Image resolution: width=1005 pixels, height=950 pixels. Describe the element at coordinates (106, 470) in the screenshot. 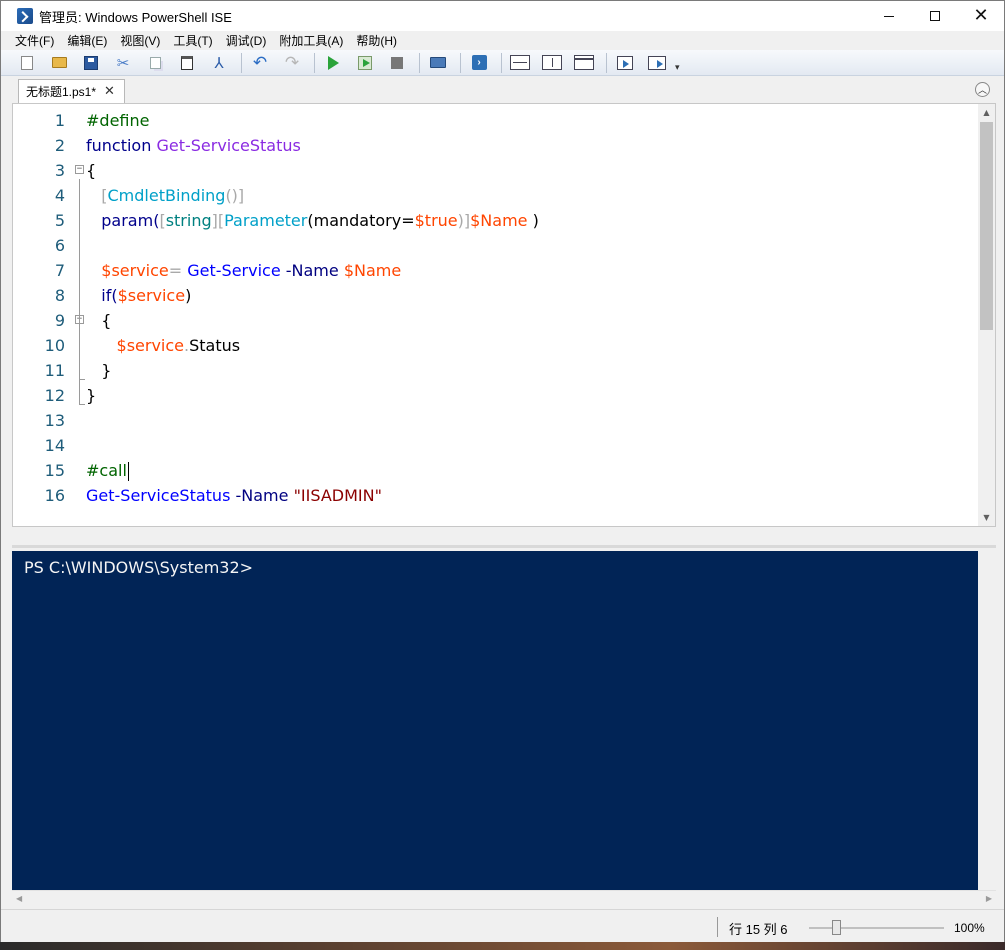

I see `code-token: #call` at that location.